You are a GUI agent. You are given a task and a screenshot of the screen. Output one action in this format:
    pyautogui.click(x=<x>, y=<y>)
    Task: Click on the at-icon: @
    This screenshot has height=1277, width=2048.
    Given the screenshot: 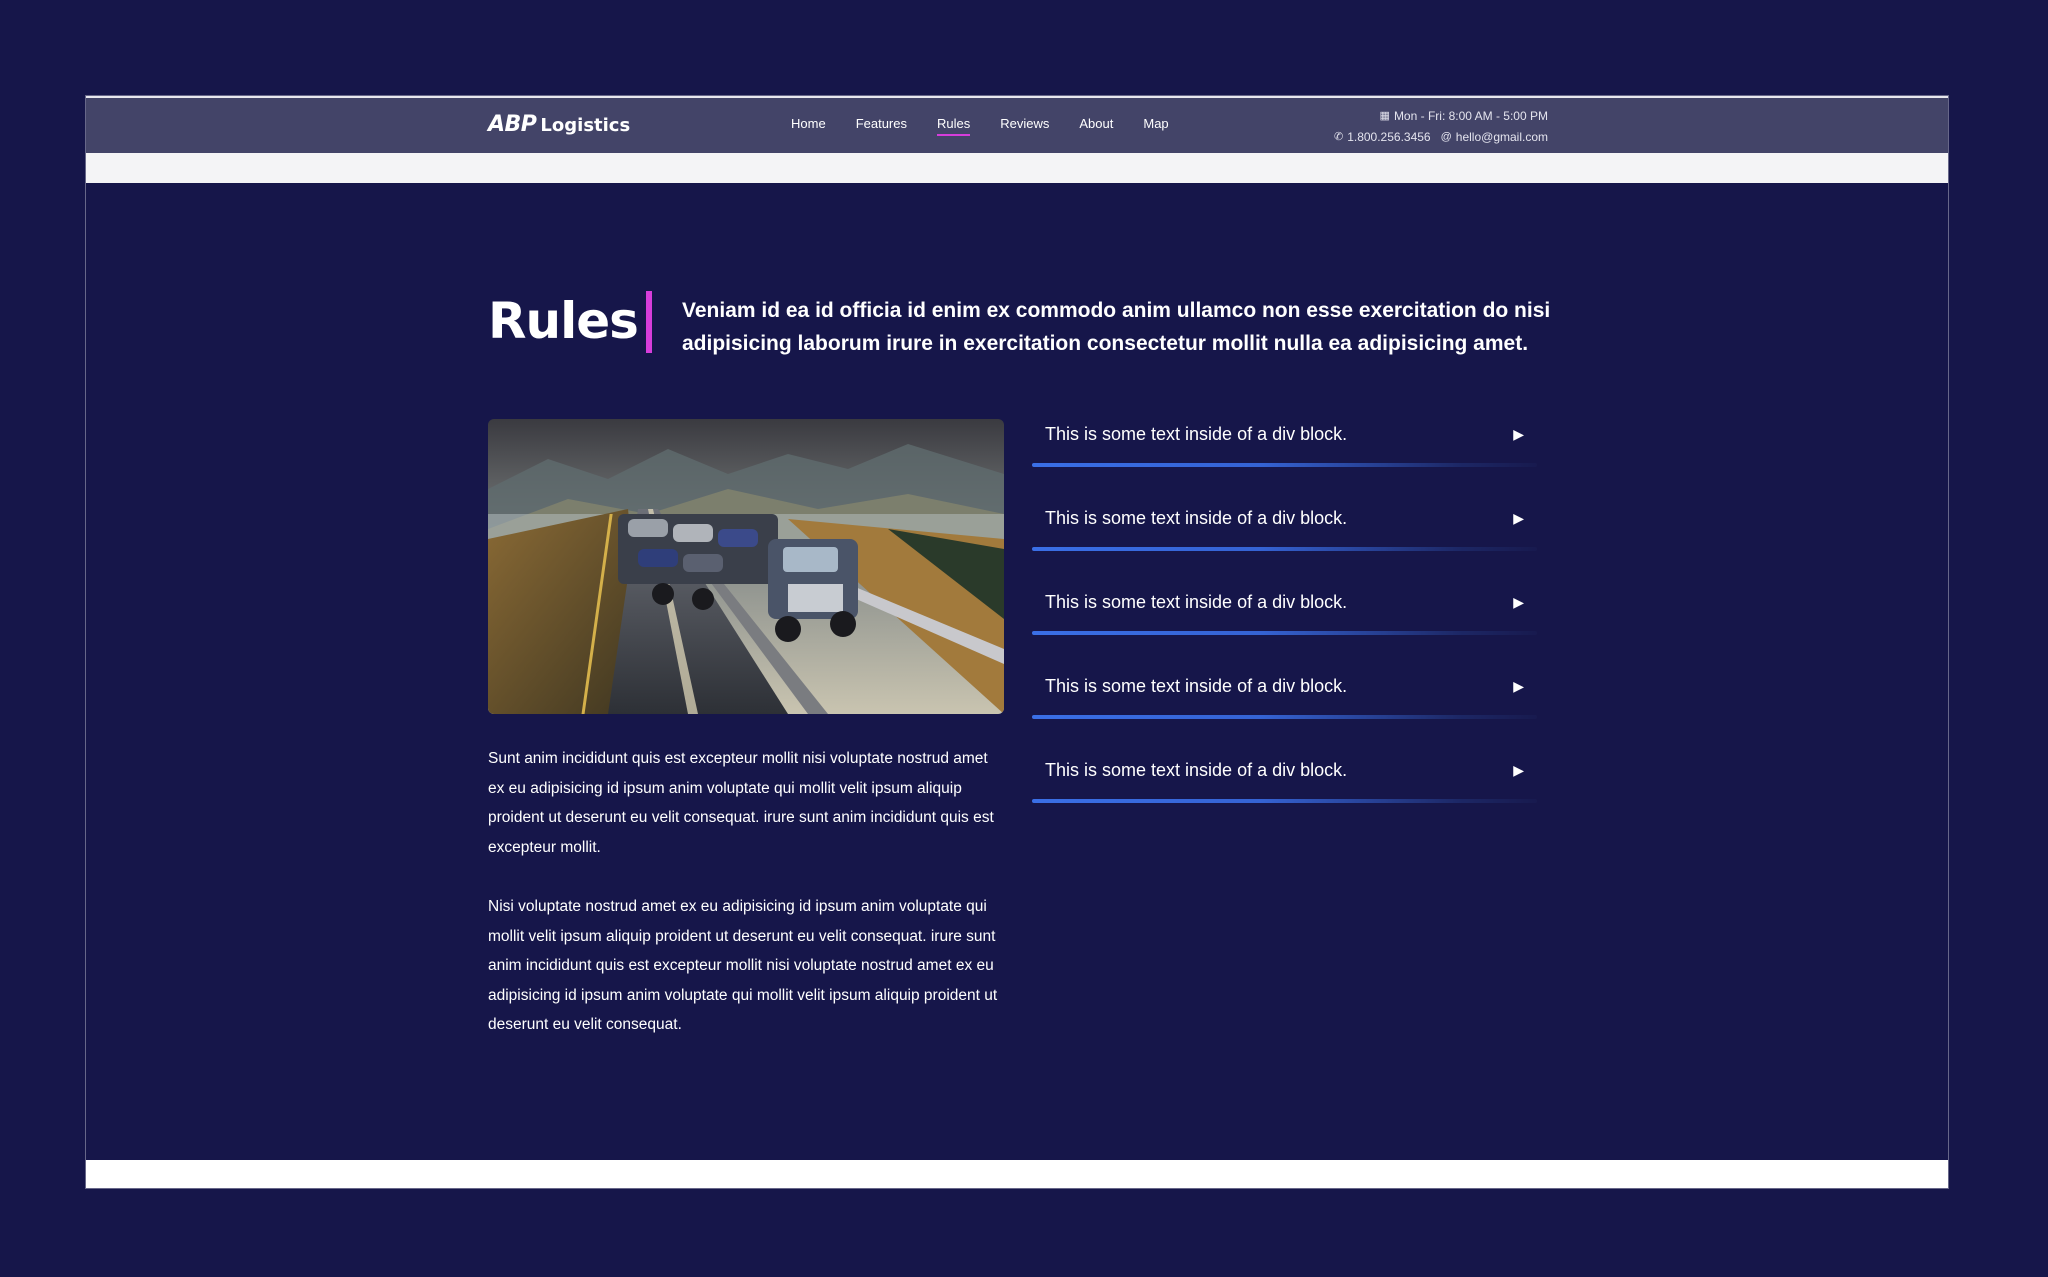 What is the action you would take?
    pyautogui.click(x=1446, y=137)
    